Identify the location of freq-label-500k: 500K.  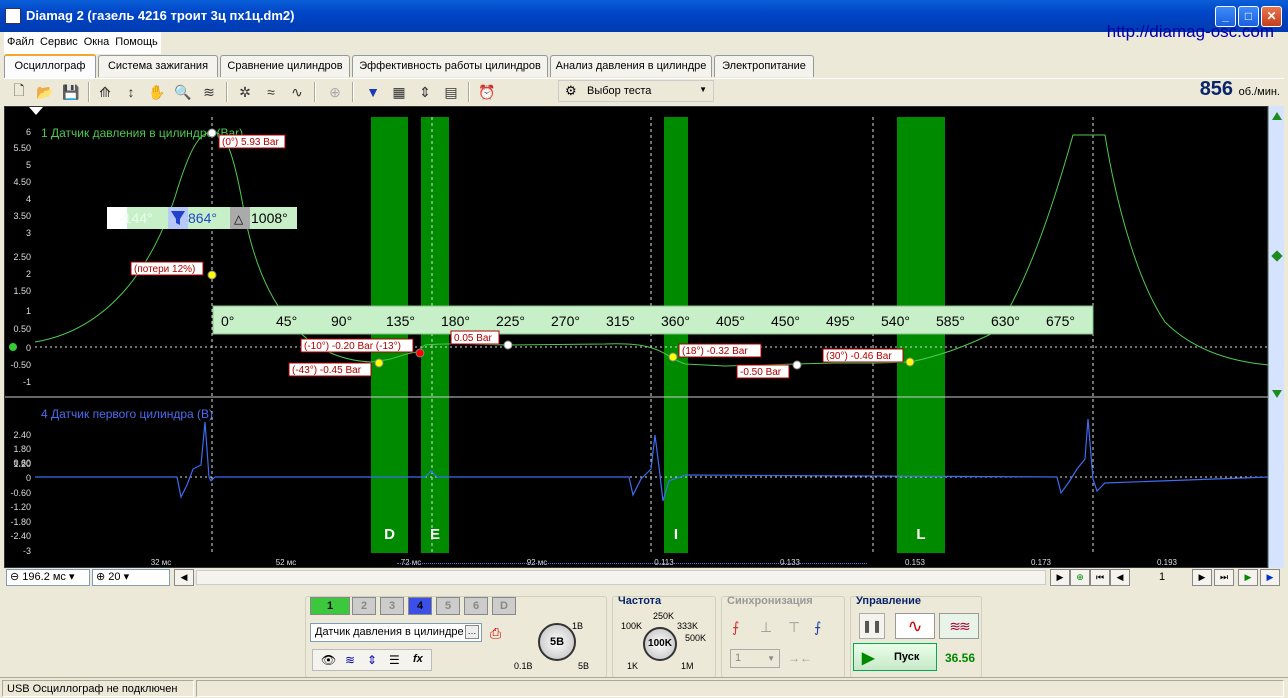
(696, 638).